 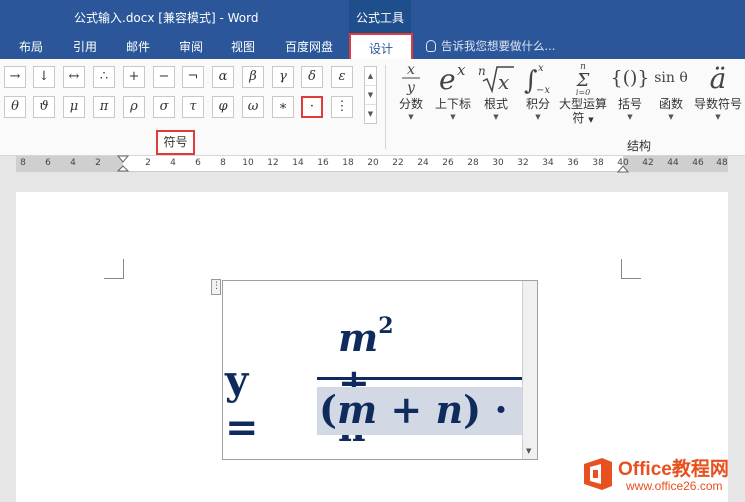 I want to click on function-label: 函数, so click(x=670, y=104).